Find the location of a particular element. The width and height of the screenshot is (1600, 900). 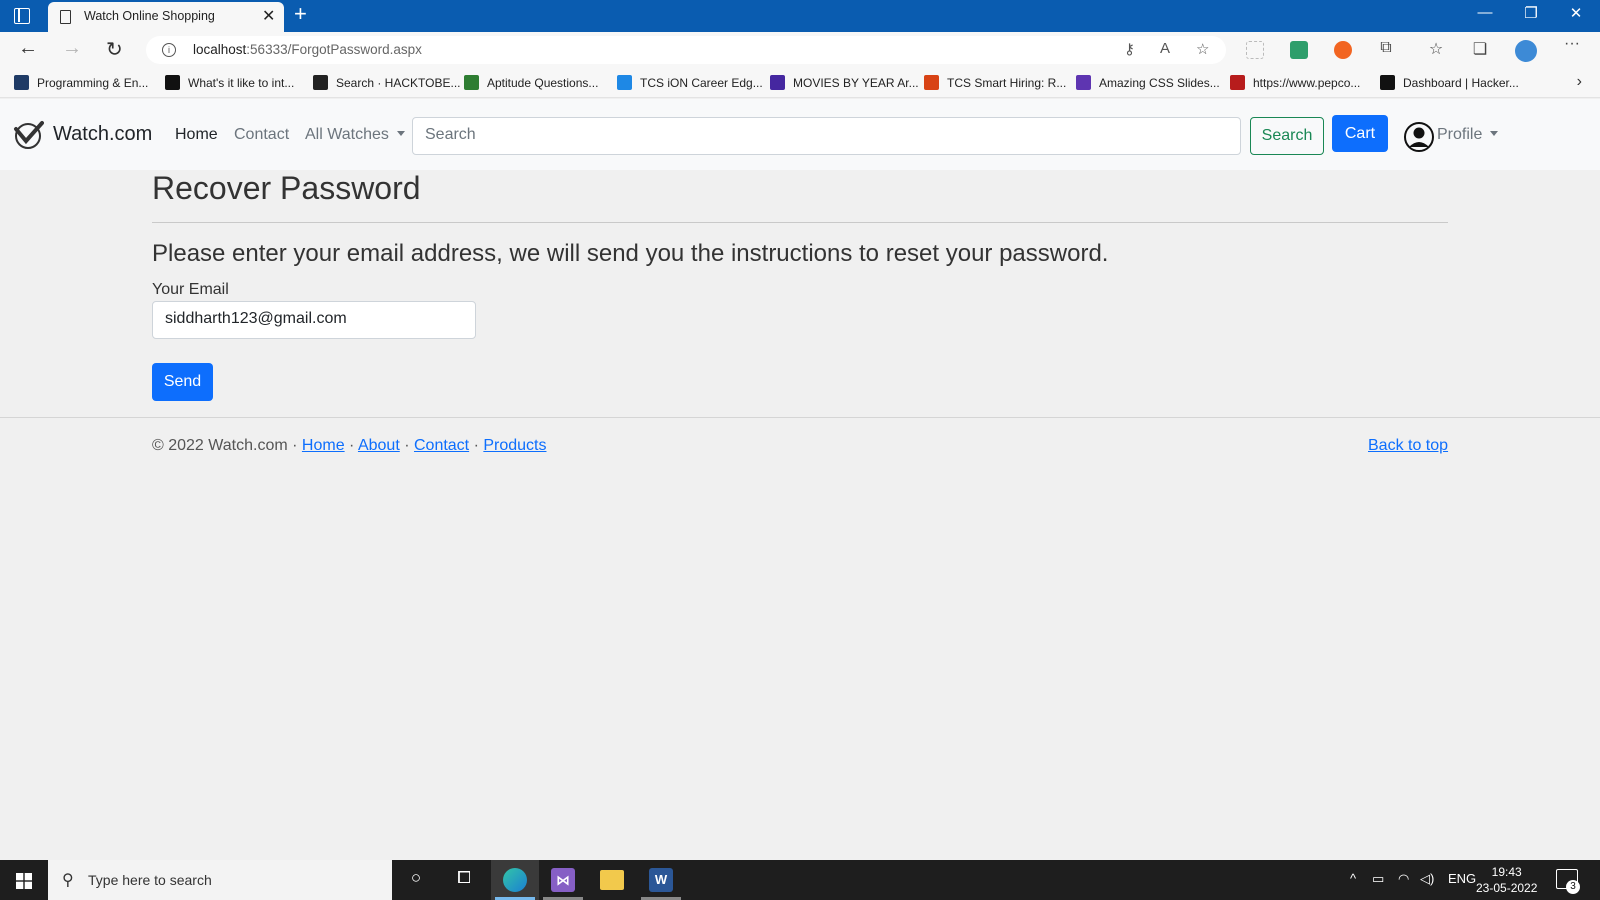

notification-count: 3 is located at coordinates (1573, 887).